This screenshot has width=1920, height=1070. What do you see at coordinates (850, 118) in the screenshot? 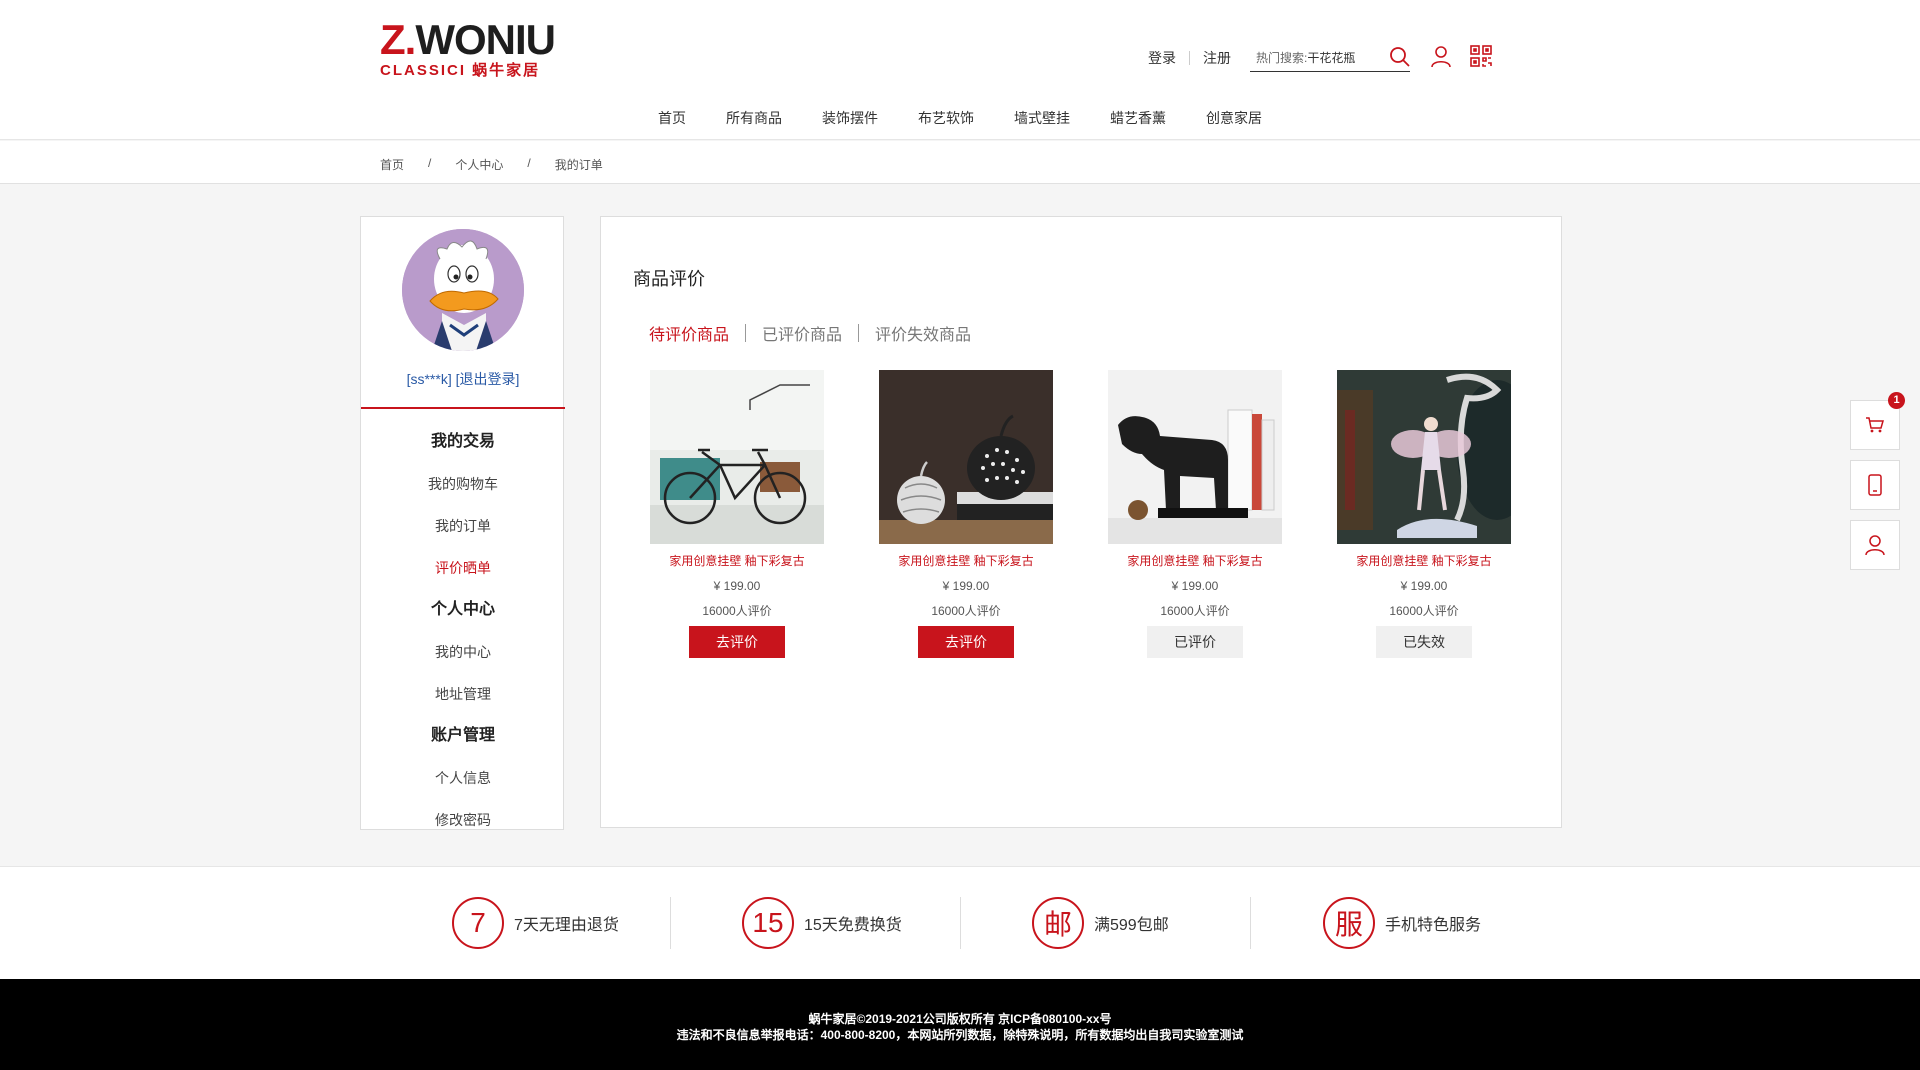
I see `nav-item-decor: 装饰摆件` at bounding box center [850, 118].